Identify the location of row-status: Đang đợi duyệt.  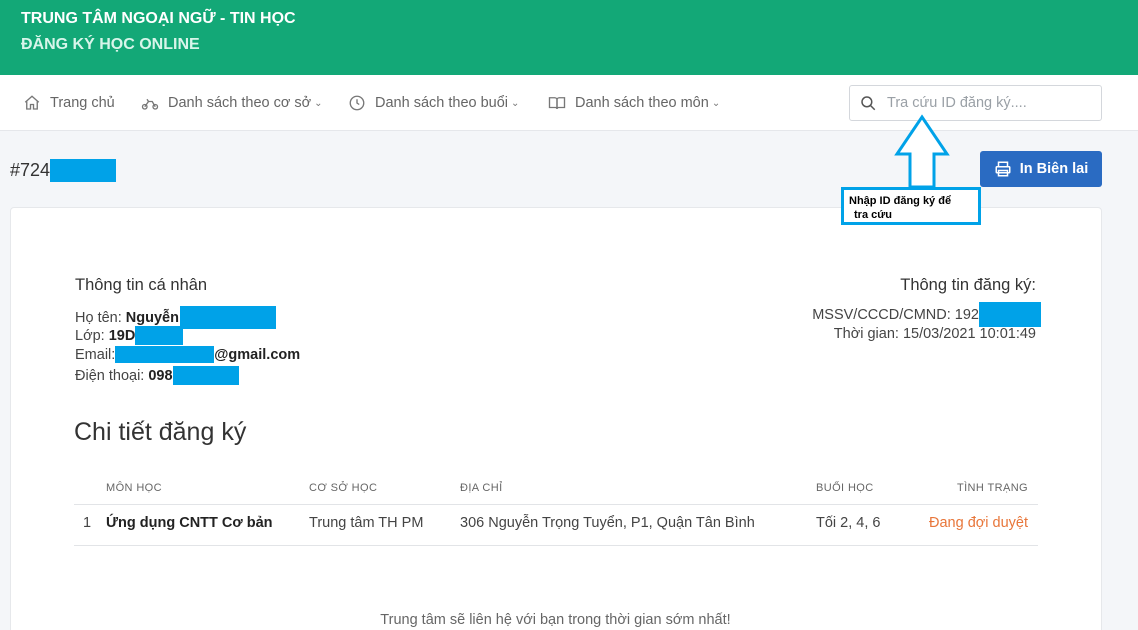
(978, 523).